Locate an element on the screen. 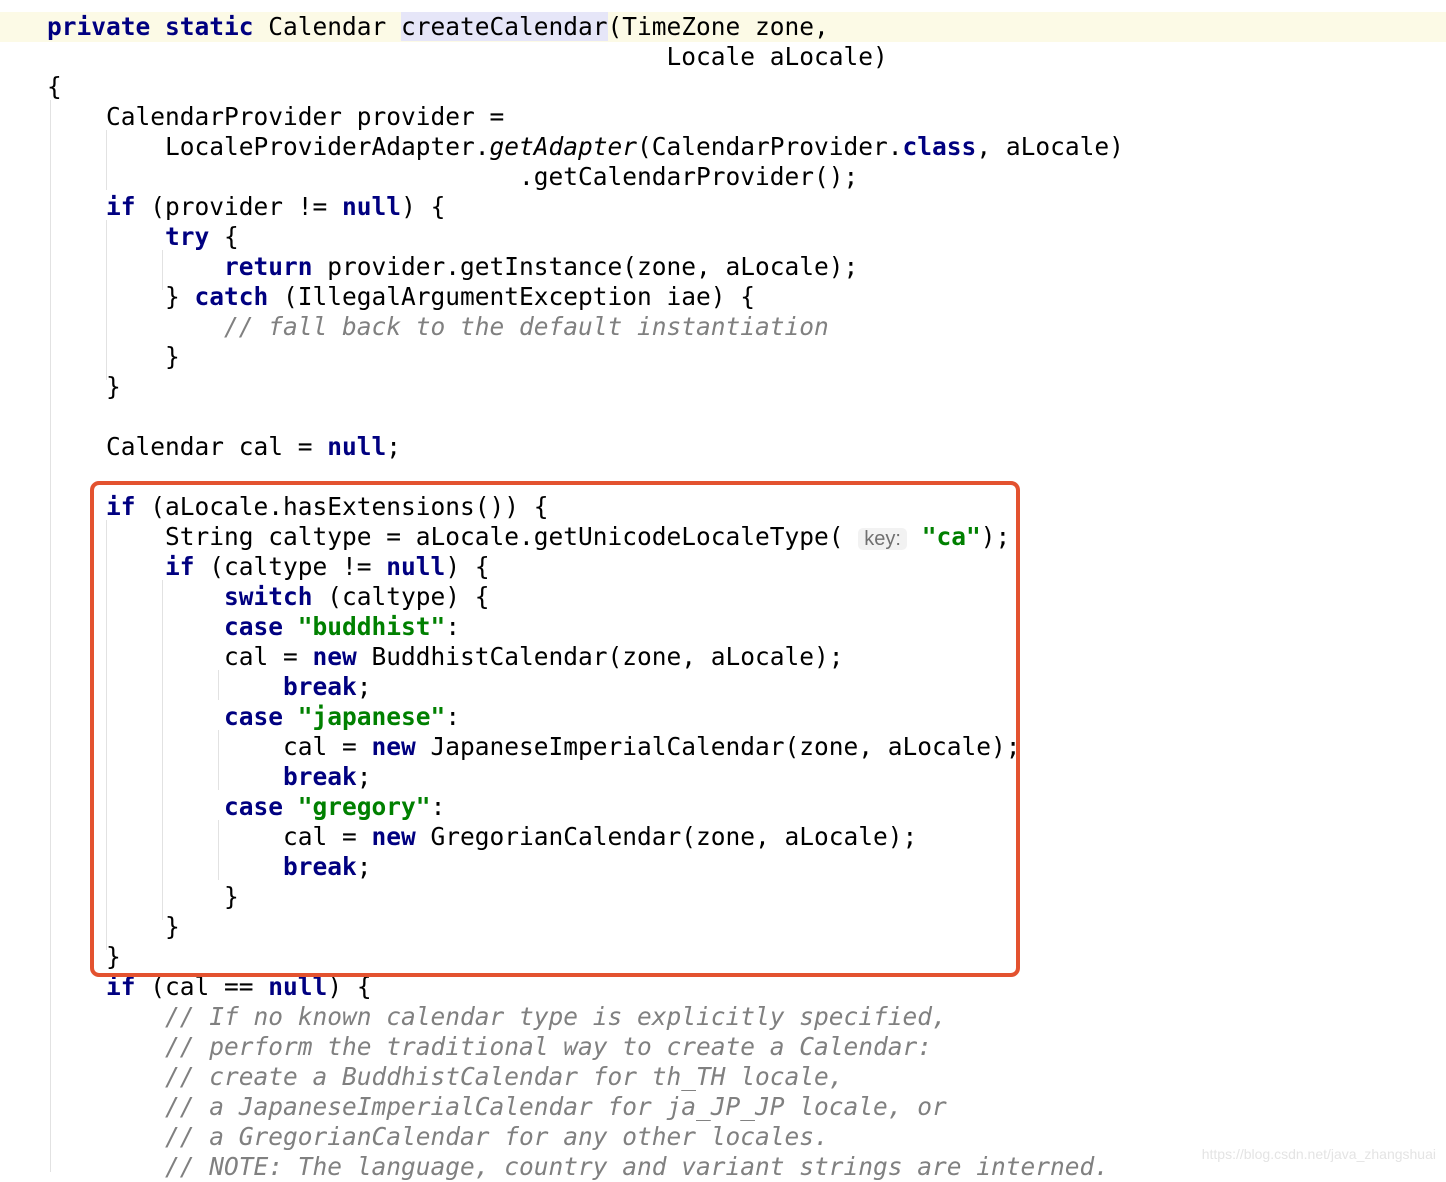 Image resolution: width=1446 pixels, height=1182 pixels. code-line: CalendarProvider provider = is located at coordinates (275, 117).